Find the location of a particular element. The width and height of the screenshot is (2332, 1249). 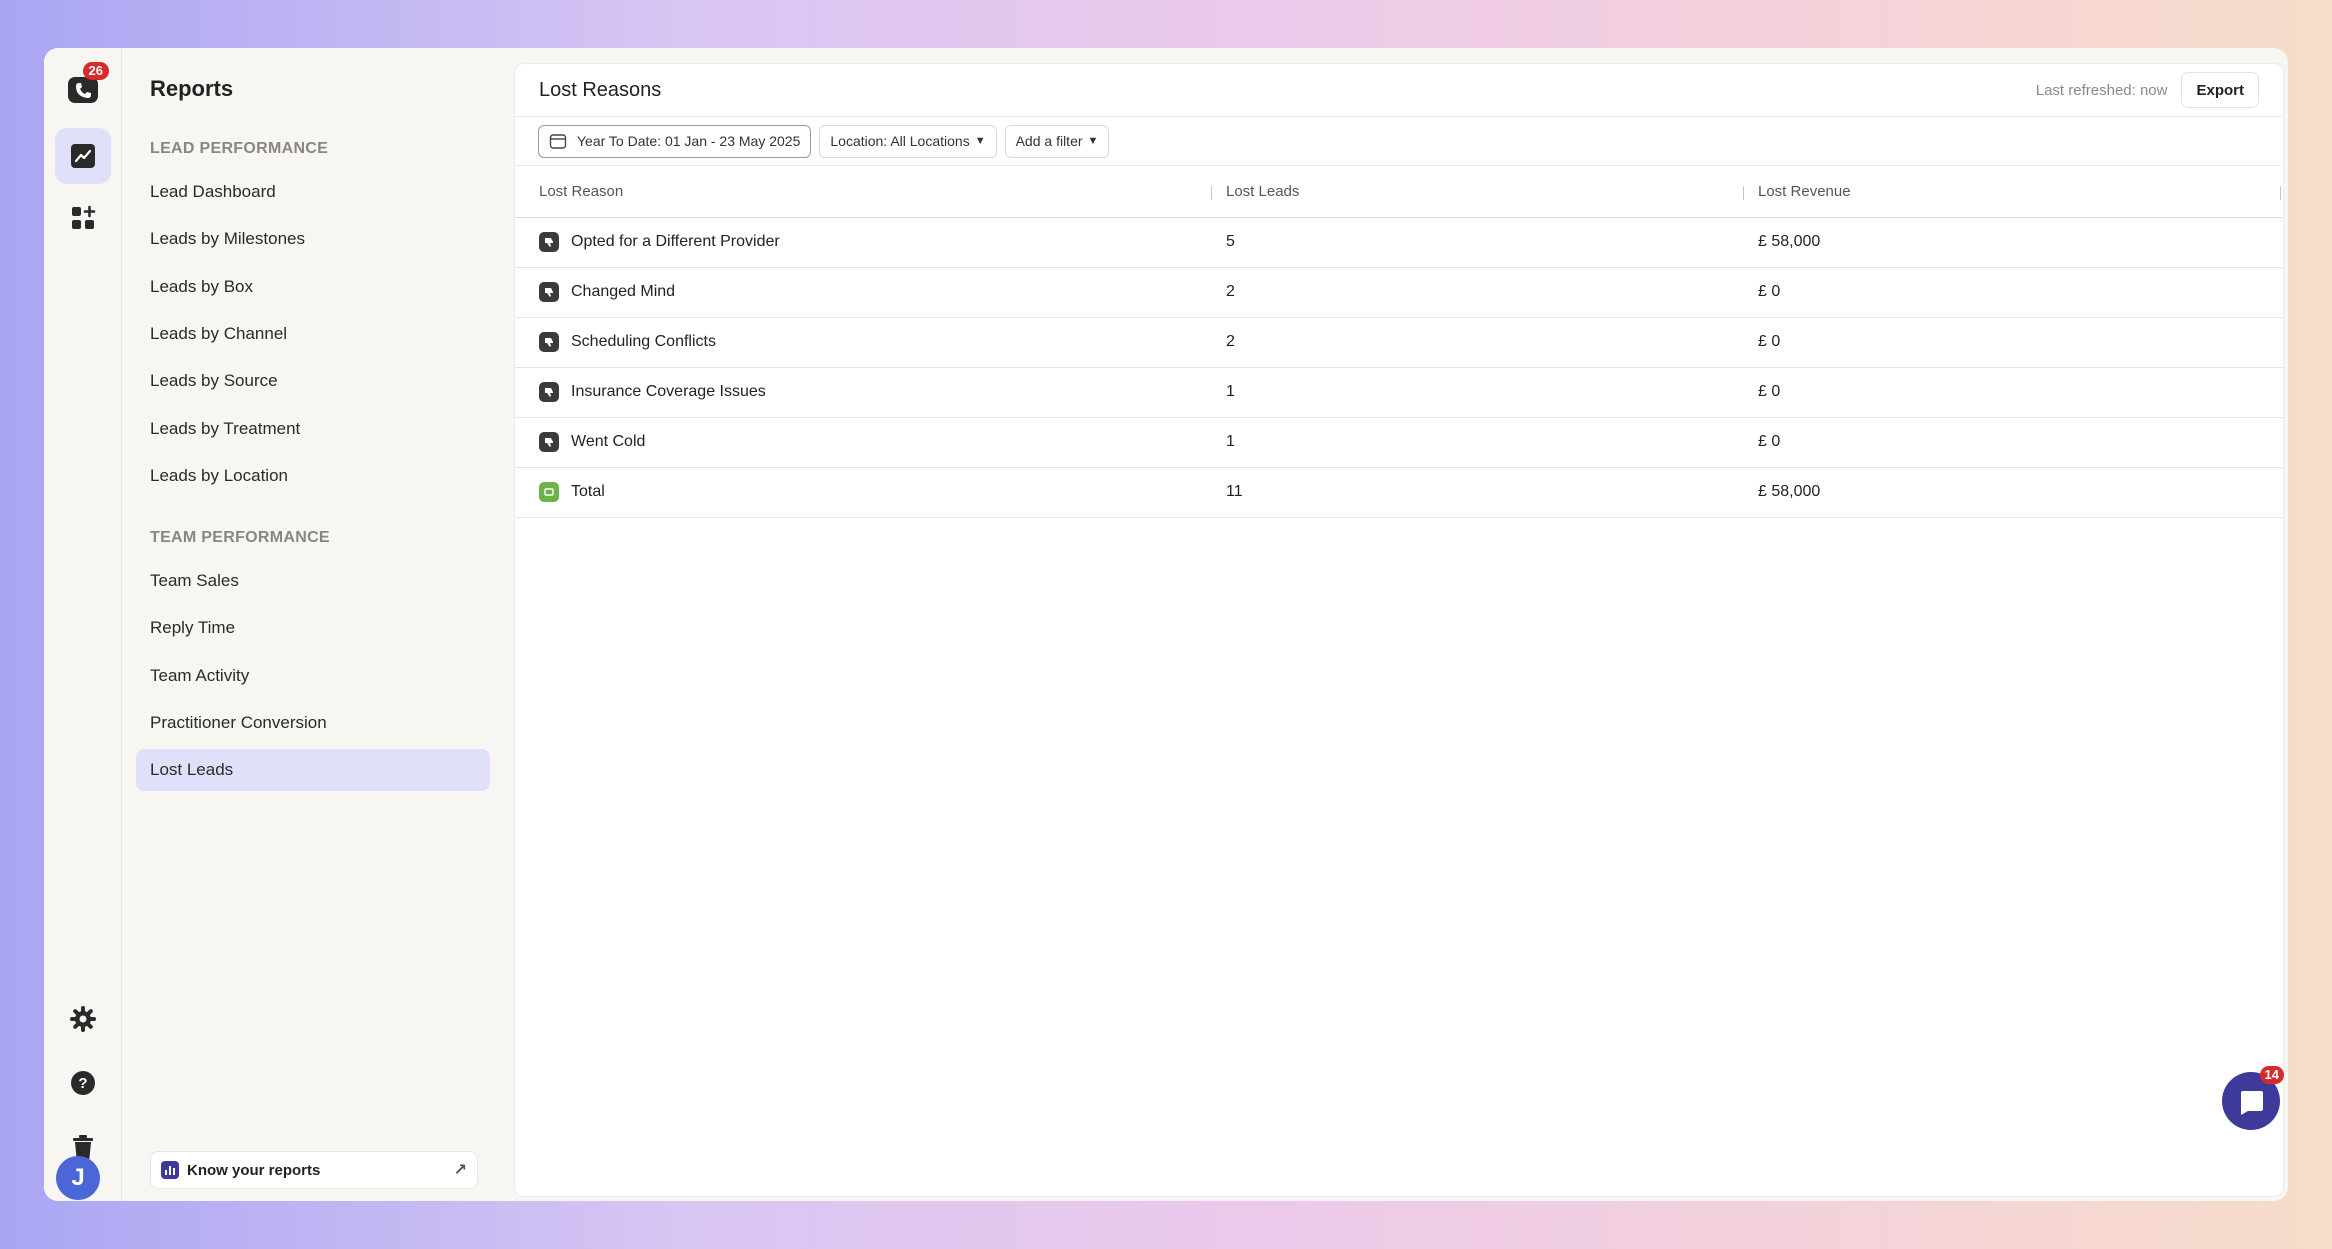

chat-unread-badge: 14 is located at coordinates (2271, 1075).